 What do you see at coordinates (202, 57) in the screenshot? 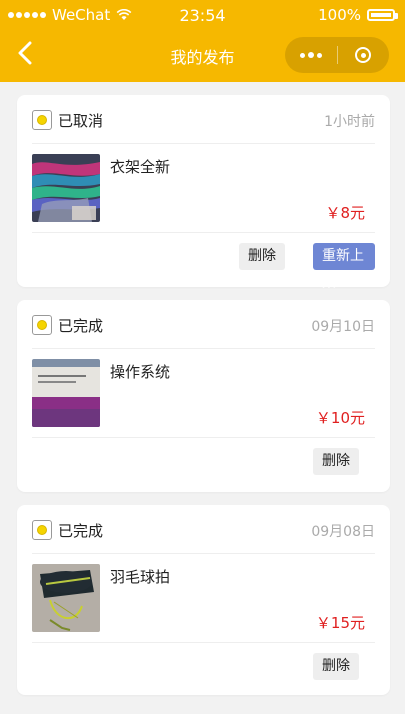
I see `nav-bar: 我的发布` at bounding box center [202, 57].